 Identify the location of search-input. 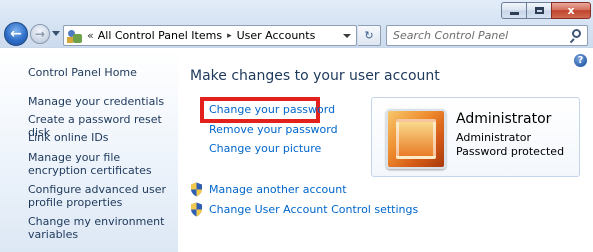
(477, 35).